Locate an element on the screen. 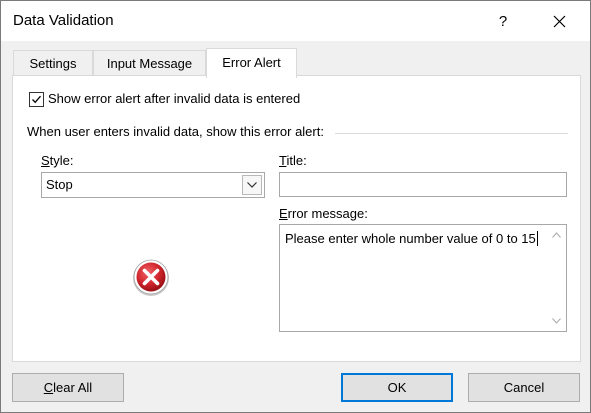 The height and width of the screenshot is (413, 591). text-caret is located at coordinates (537, 238).